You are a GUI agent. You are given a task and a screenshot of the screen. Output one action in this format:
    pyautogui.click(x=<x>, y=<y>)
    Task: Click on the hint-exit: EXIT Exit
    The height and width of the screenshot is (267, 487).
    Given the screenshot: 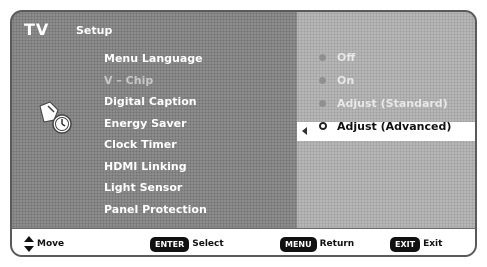 What is the action you would take?
    pyautogui.click(x=416, y=244)
    